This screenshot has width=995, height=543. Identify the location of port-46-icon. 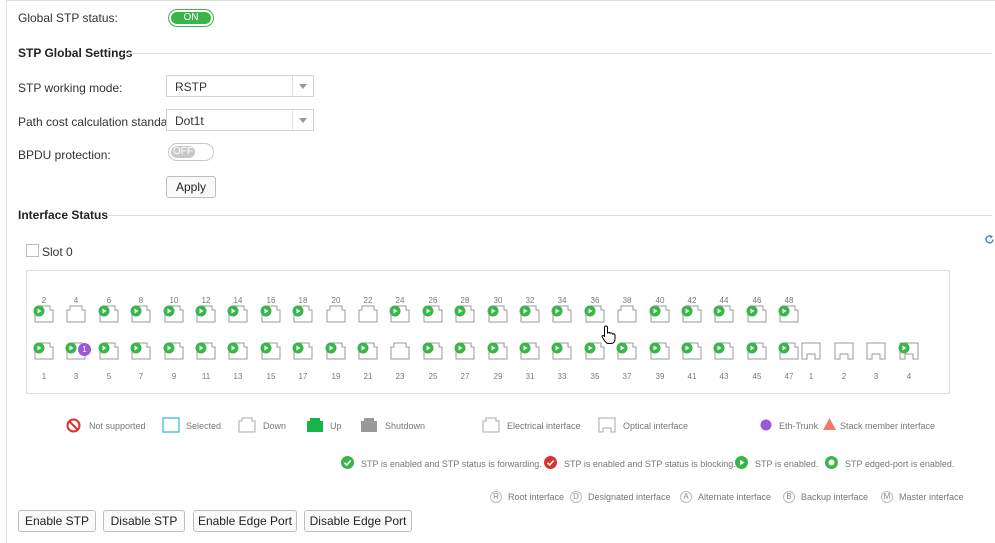
(757, 314).